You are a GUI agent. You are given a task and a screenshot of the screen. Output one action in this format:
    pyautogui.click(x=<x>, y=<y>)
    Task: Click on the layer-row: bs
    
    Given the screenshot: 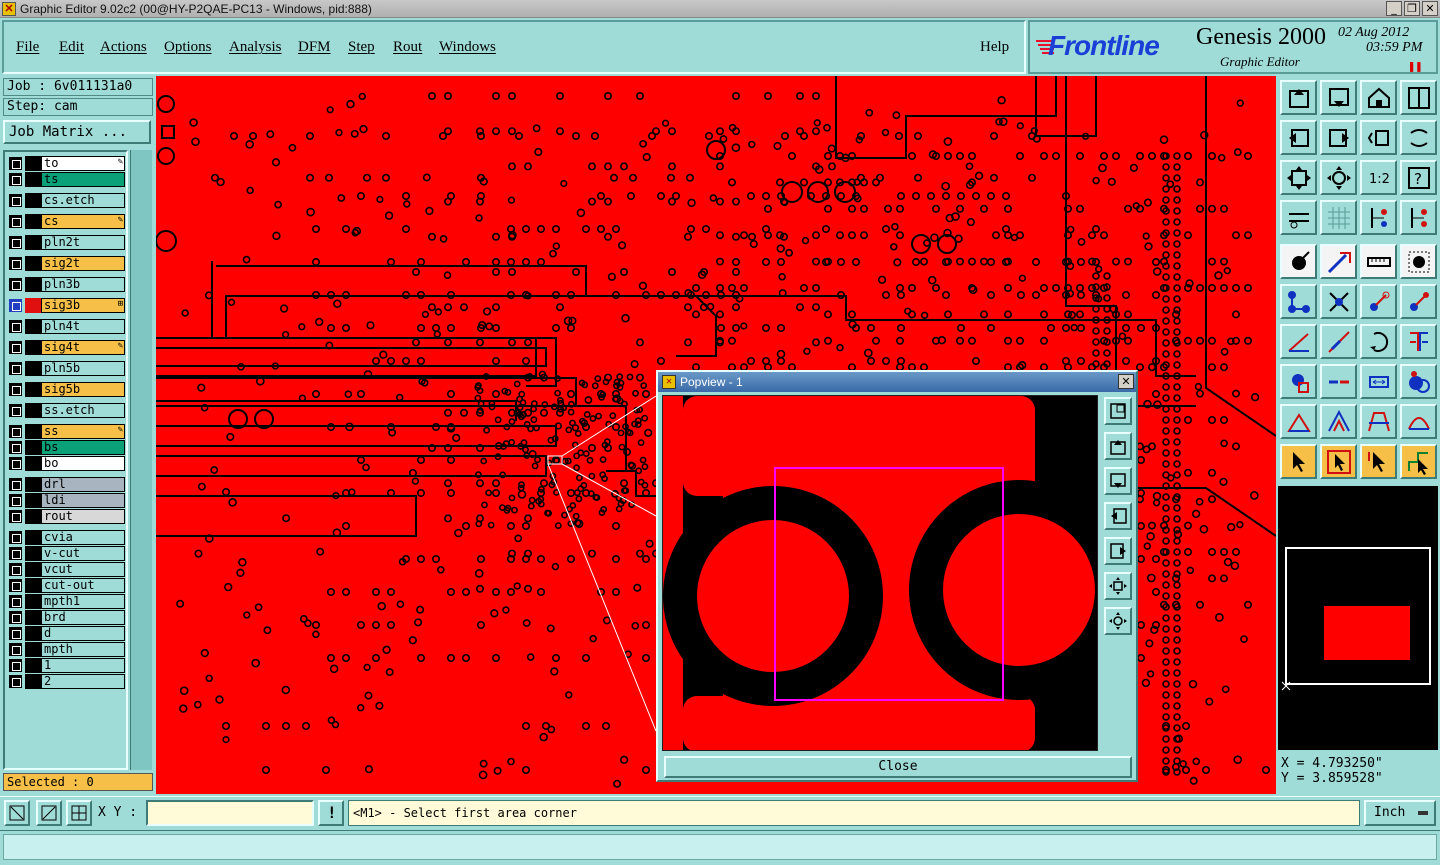 What is the action you would take?
    pyautogui.click(x=66, y=447)
    